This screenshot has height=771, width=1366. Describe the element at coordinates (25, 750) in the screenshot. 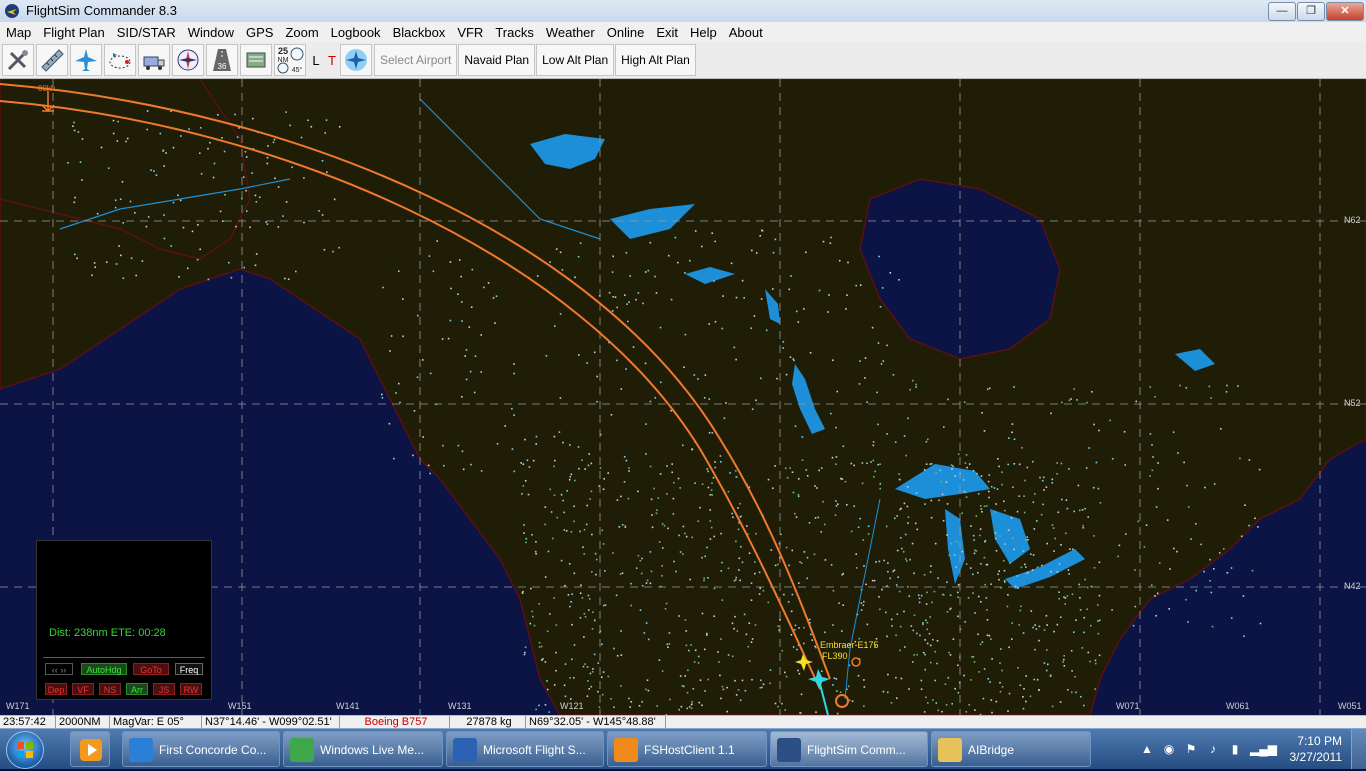

I see `start-button` at that location.